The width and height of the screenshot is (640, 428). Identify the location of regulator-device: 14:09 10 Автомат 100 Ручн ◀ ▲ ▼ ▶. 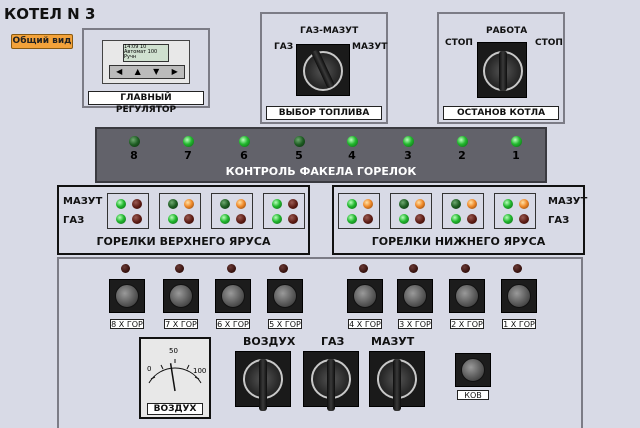
(146, 62).